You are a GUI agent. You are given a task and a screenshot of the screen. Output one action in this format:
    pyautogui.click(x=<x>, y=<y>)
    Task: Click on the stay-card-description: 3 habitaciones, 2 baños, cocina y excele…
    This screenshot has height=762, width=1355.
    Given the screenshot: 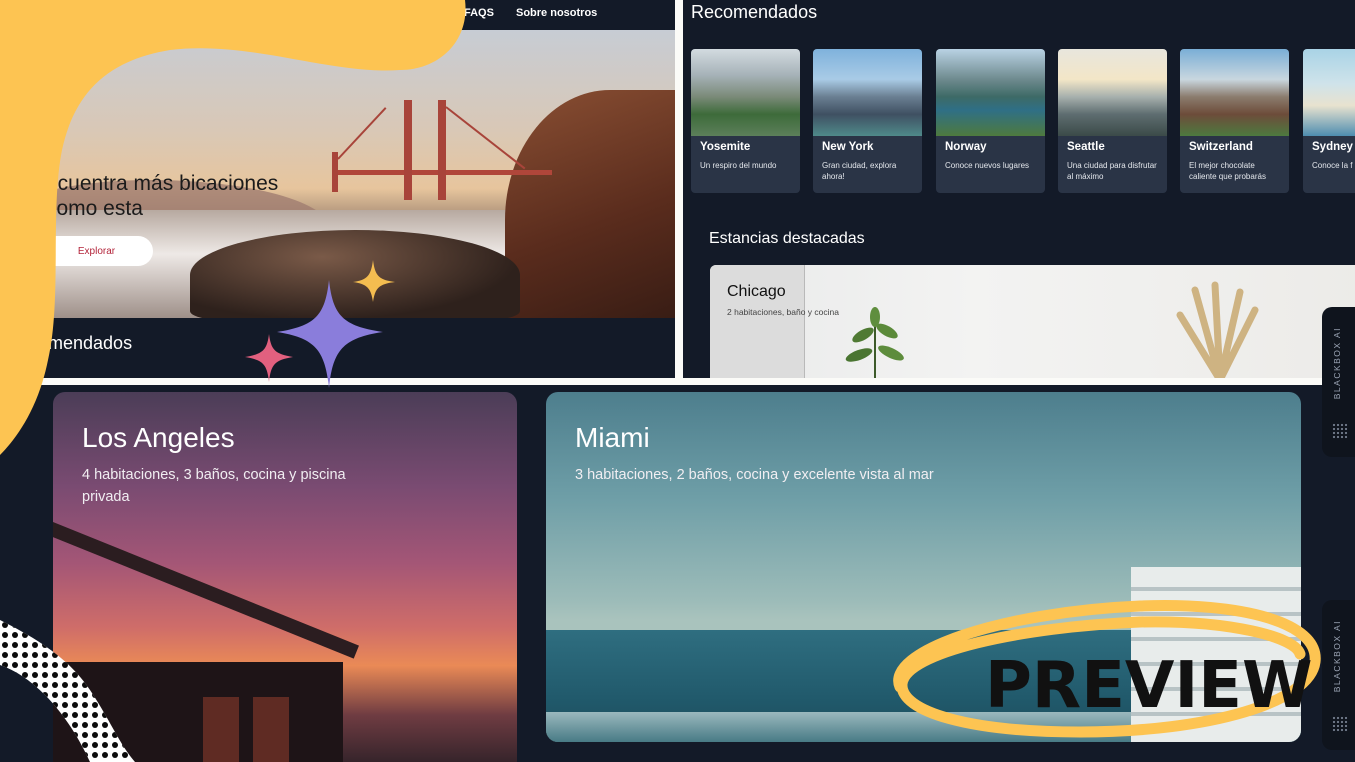 What is the action you would take?
    pyautogui.click(x=754, y=475)
    